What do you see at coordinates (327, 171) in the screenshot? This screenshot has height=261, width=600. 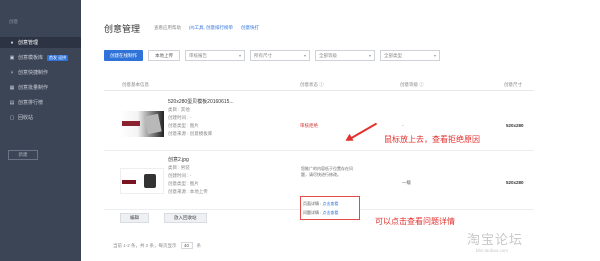 I see `tooltip-text: 您推广的内容低于位置存在问题，请尽快进行修改。` at bounding box center [327, 171].